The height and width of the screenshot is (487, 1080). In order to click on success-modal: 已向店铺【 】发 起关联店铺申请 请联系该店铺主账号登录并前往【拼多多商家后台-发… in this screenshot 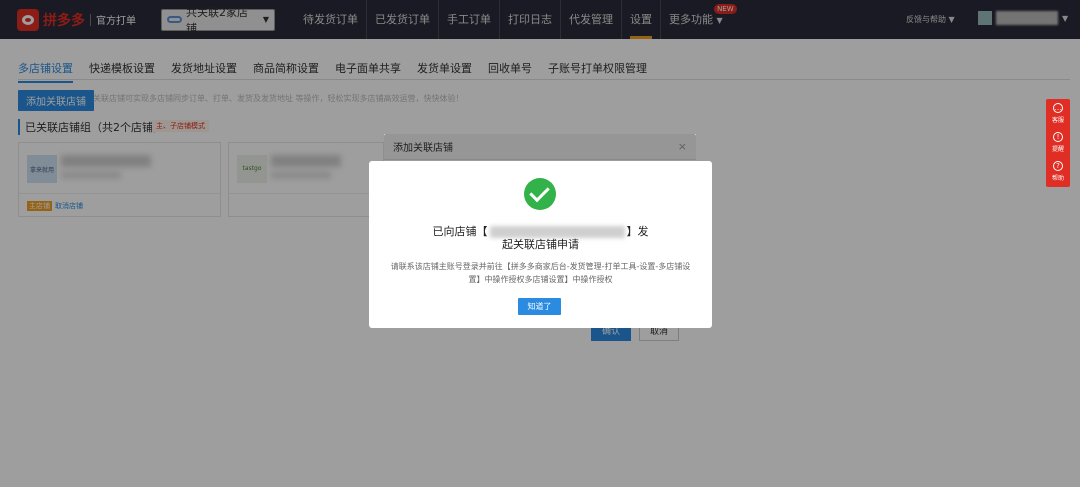, I will do `click(540, 244)`.